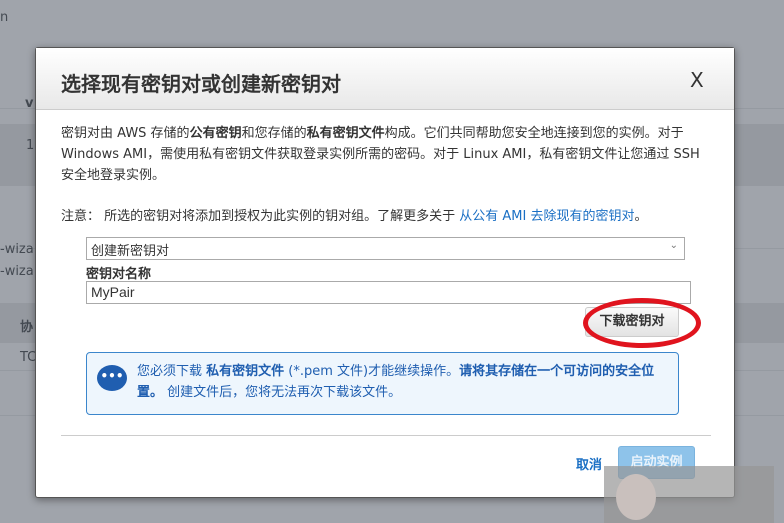 This screenshot has width=784, height=523. I want to click on chat-bubble-icon: •••, so click(112, 378).